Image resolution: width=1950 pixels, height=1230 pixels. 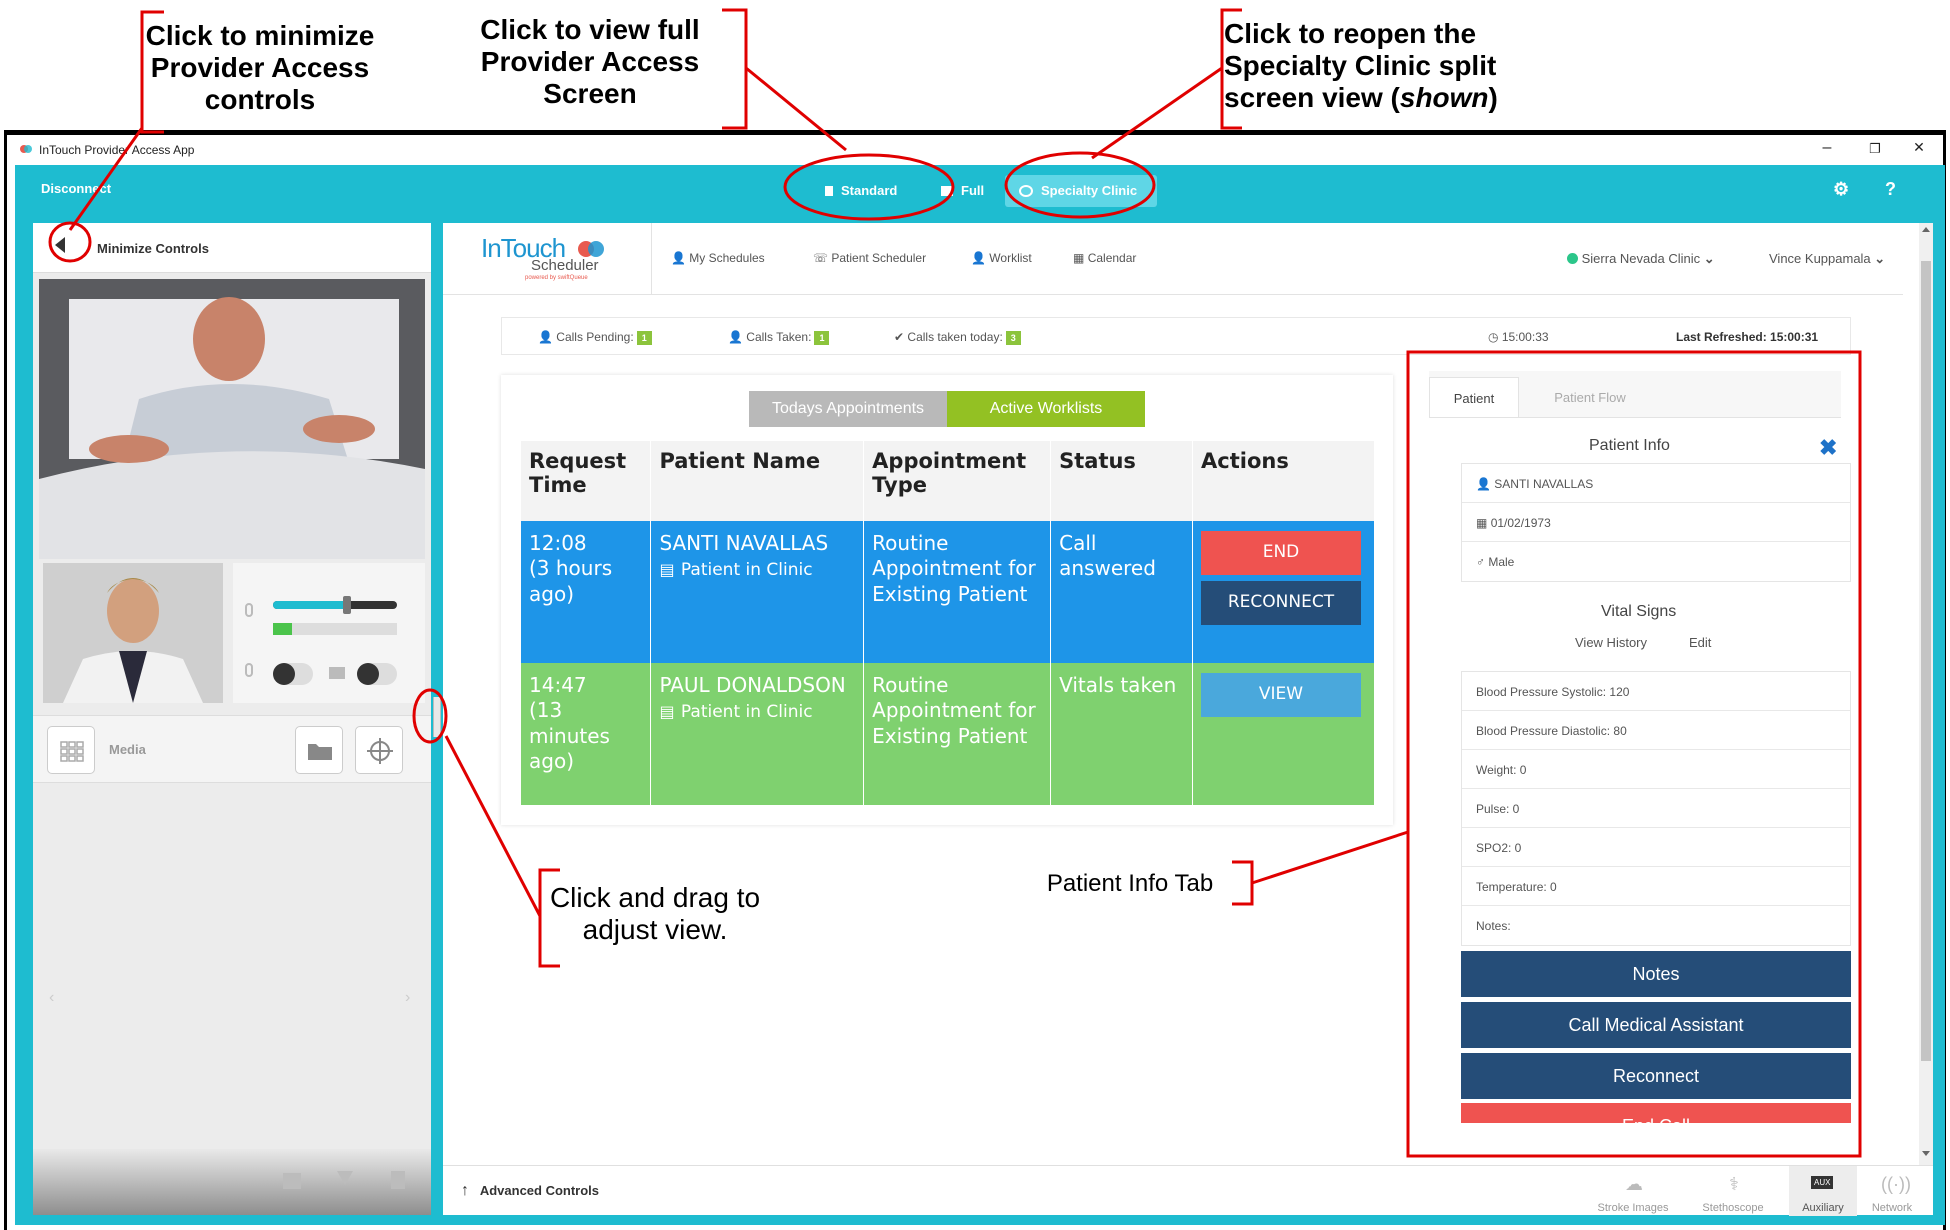 I want to click on patient-video-image, so click(x=232, y=419).